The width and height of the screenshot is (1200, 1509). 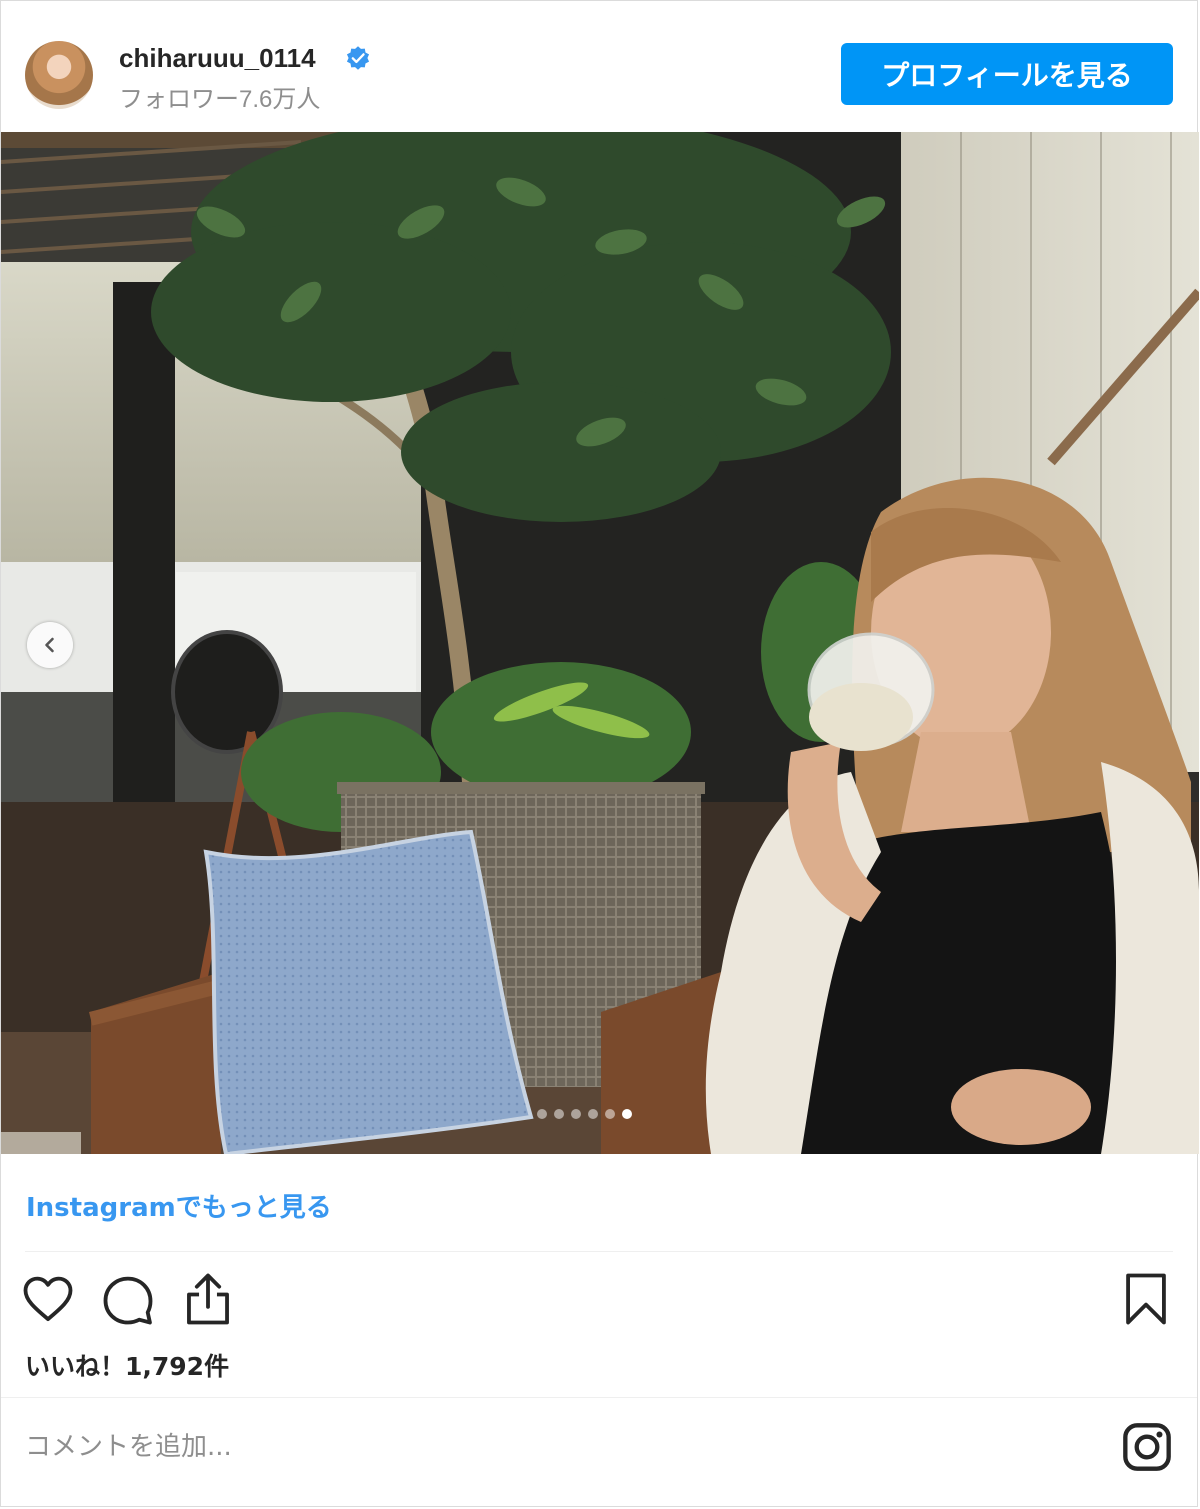 I want to click on verified-badge-icon, so click(x=358, y=58).